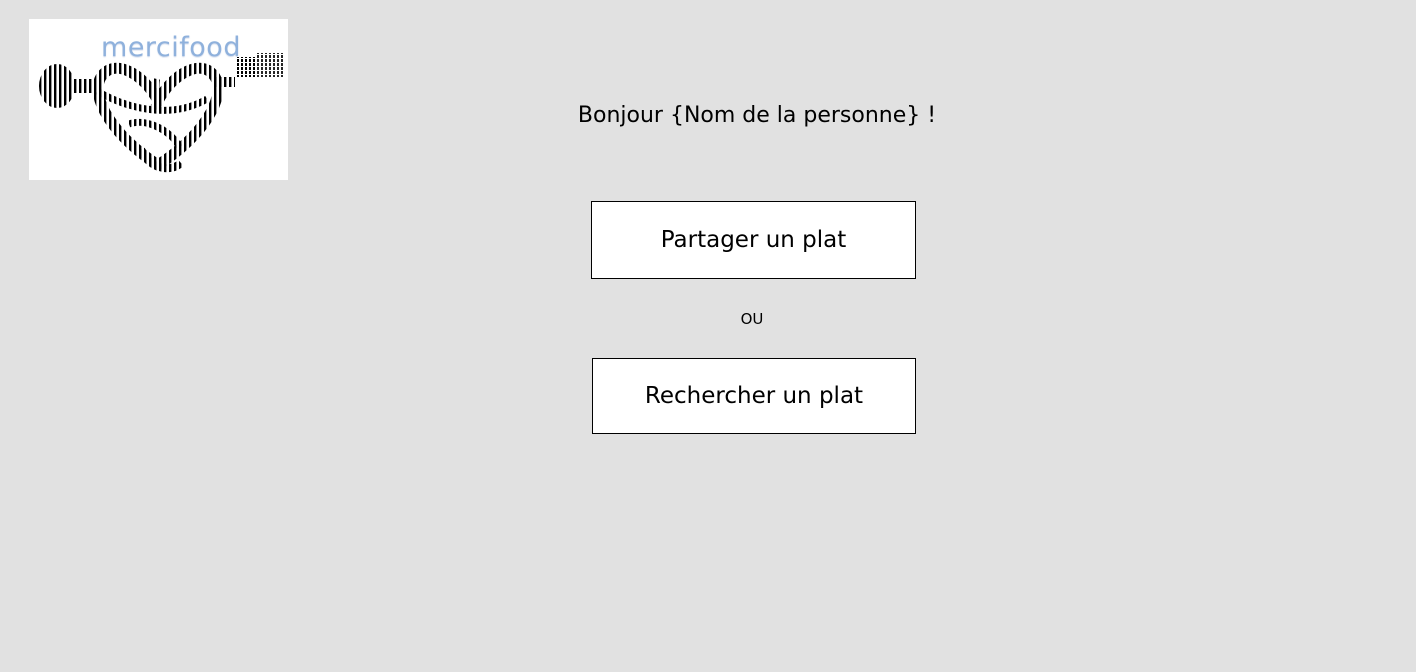 The height and width of the screenshot is (672, 1416). I want to click on greeting-text: Bonjour {Nom de la personne} !, so click(757, 115).